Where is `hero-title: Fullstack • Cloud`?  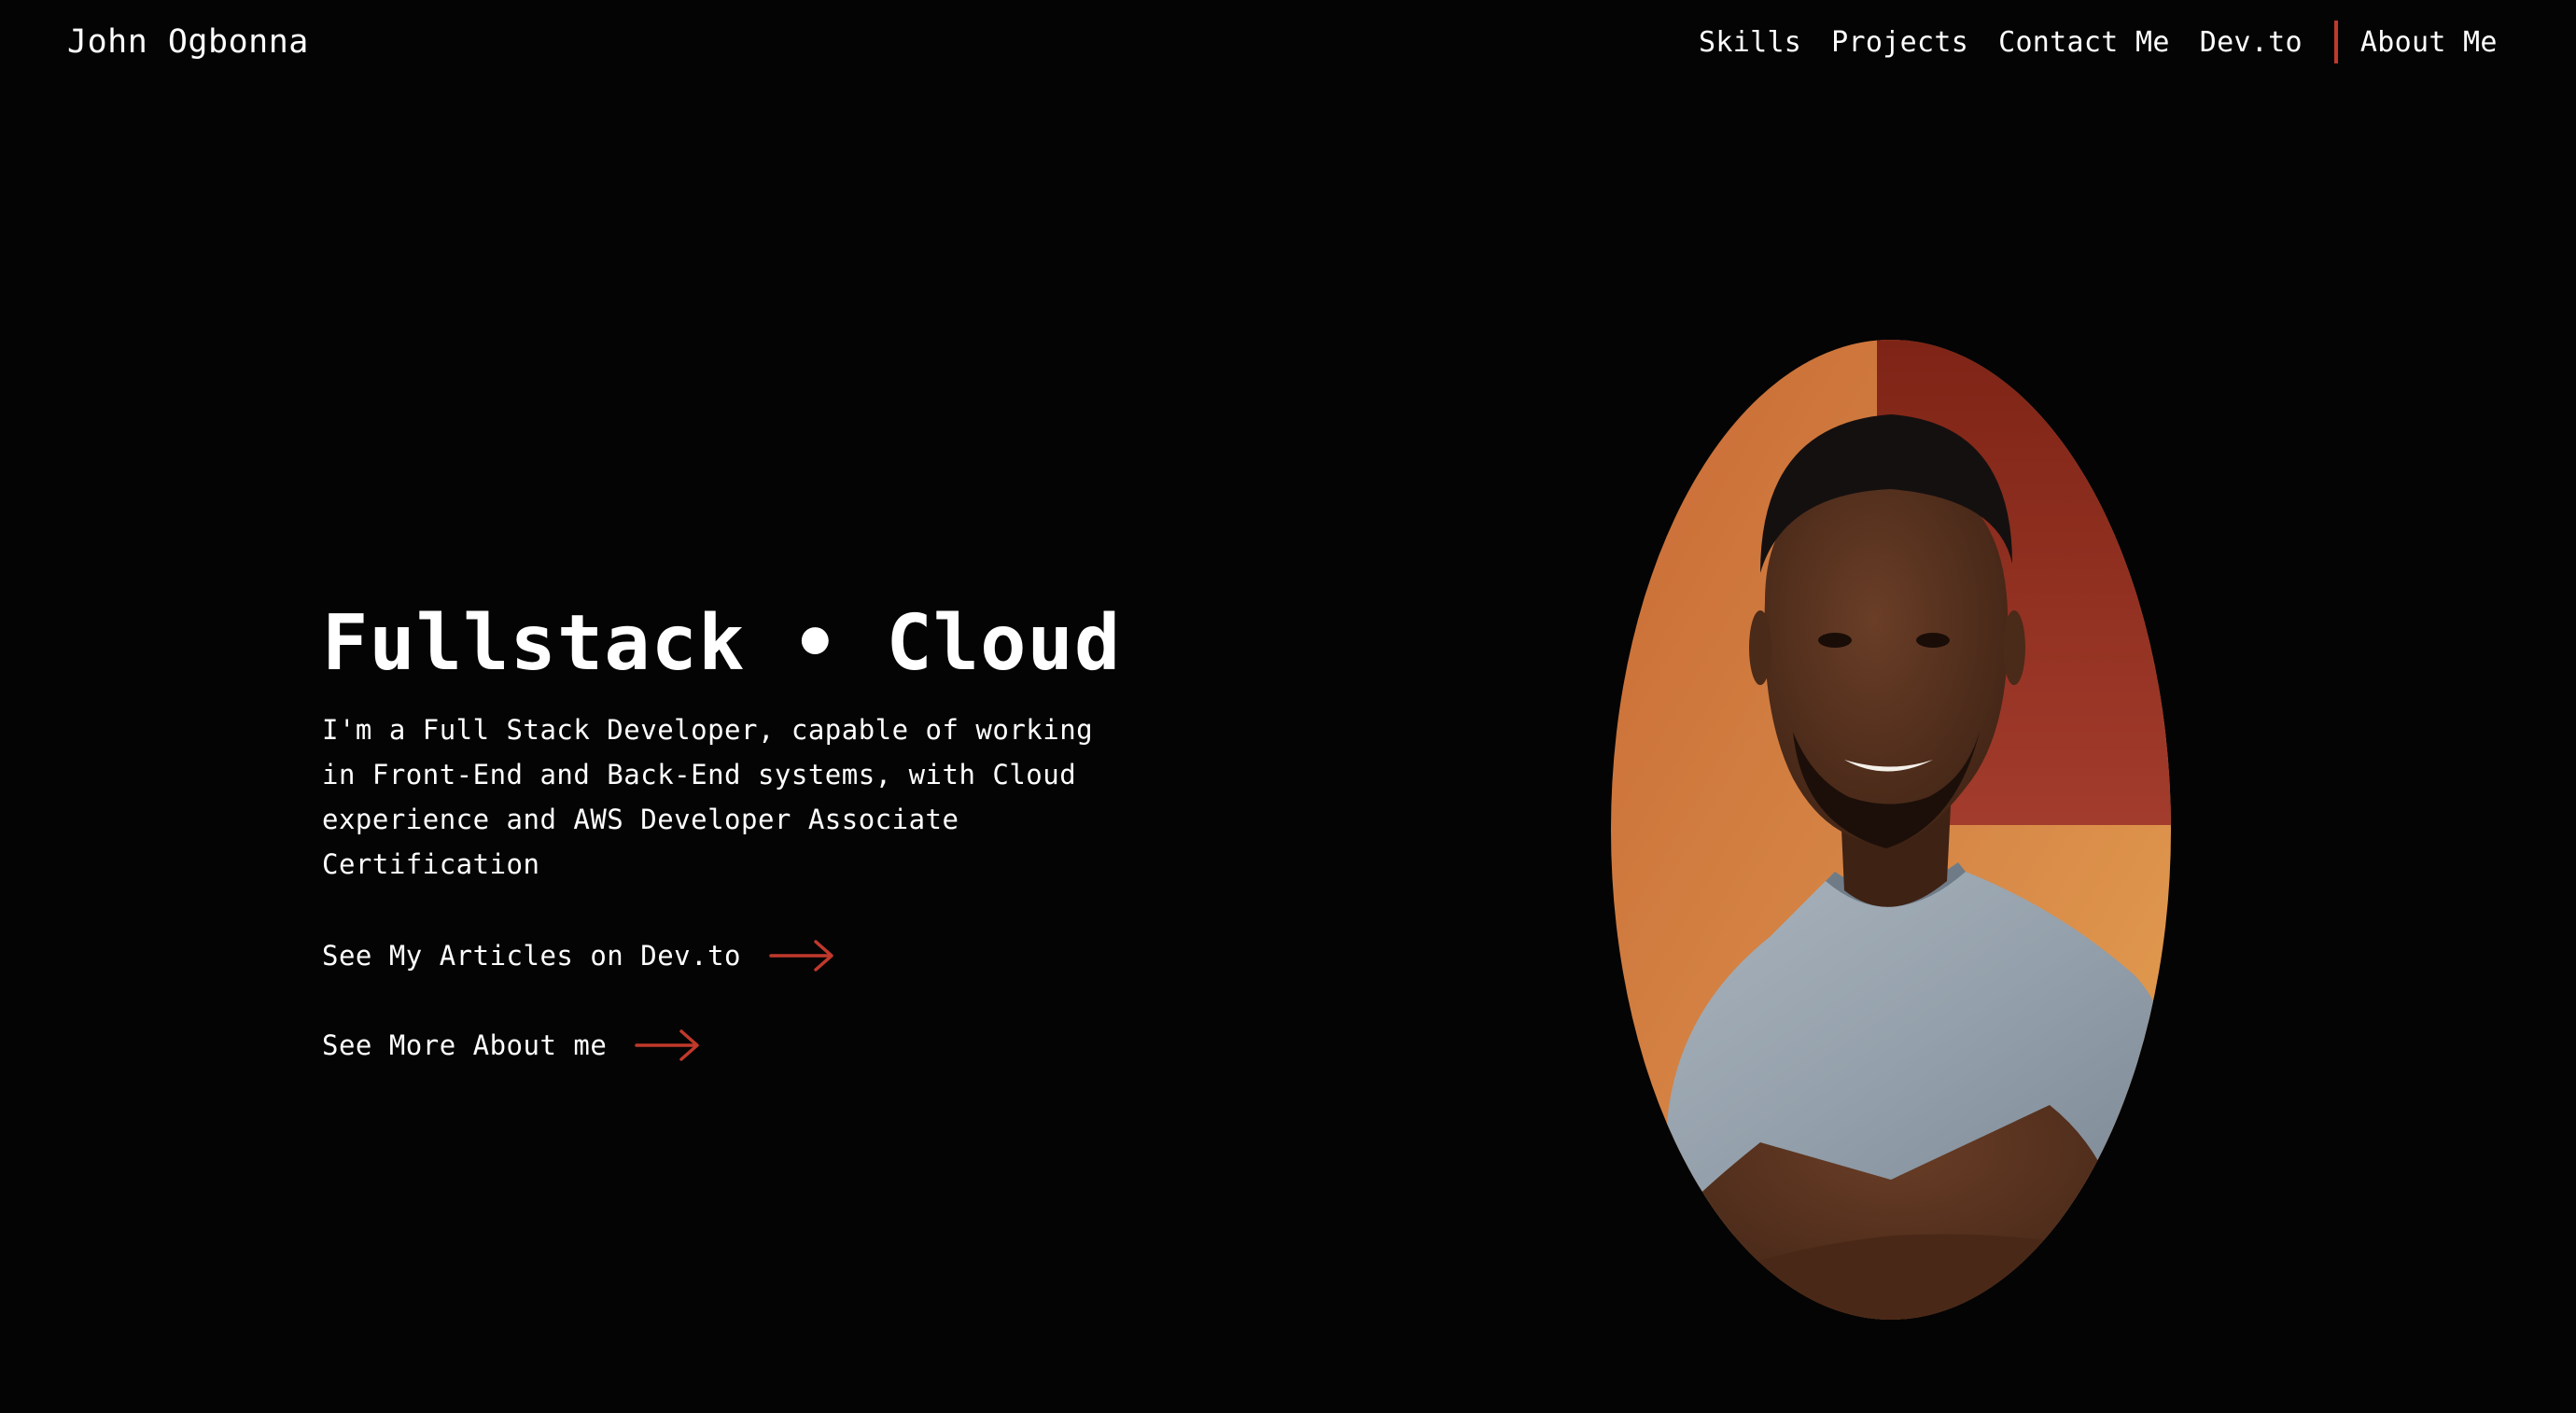
hero-title: Fullstack • Cloud is located at coordinates (722, 643).